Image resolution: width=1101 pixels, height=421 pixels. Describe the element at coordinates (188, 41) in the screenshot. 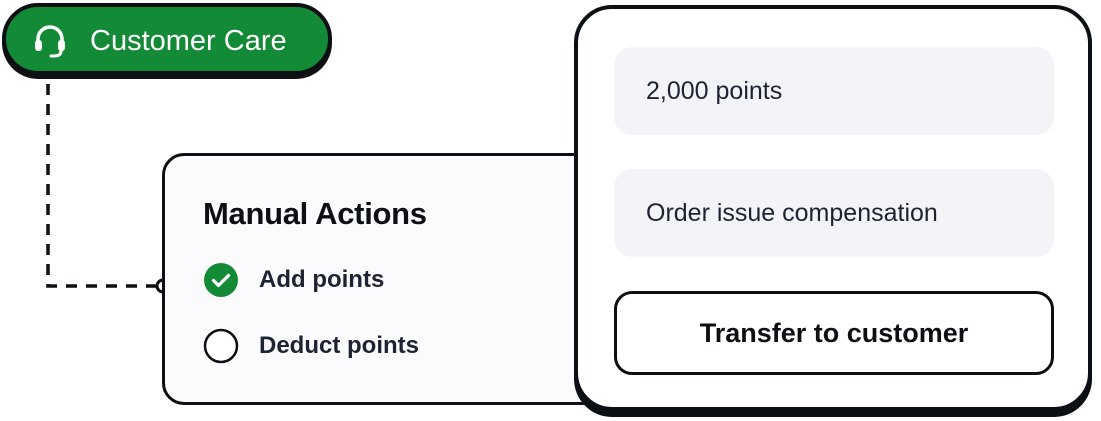

I see `customer-care-label: Customer Care` at that location.